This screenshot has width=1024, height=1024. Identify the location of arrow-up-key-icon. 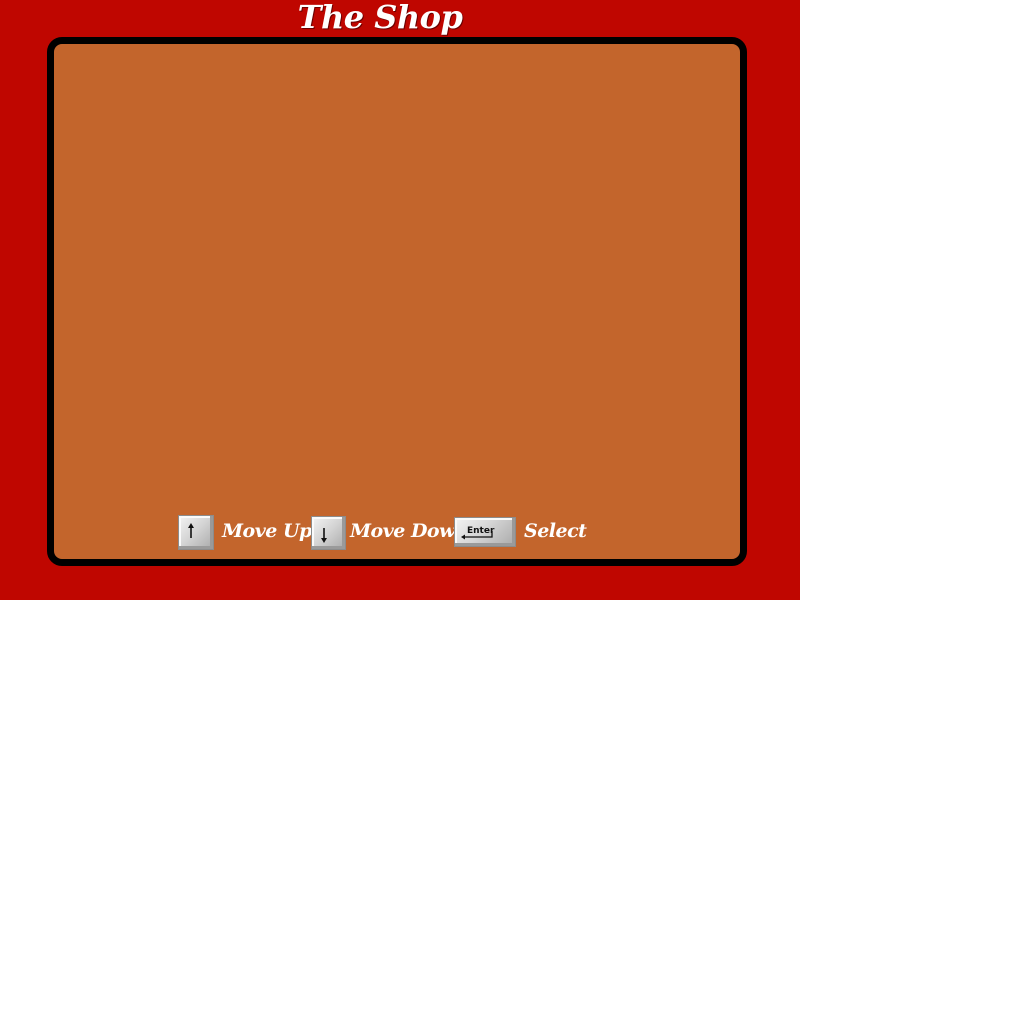
(196, 532).